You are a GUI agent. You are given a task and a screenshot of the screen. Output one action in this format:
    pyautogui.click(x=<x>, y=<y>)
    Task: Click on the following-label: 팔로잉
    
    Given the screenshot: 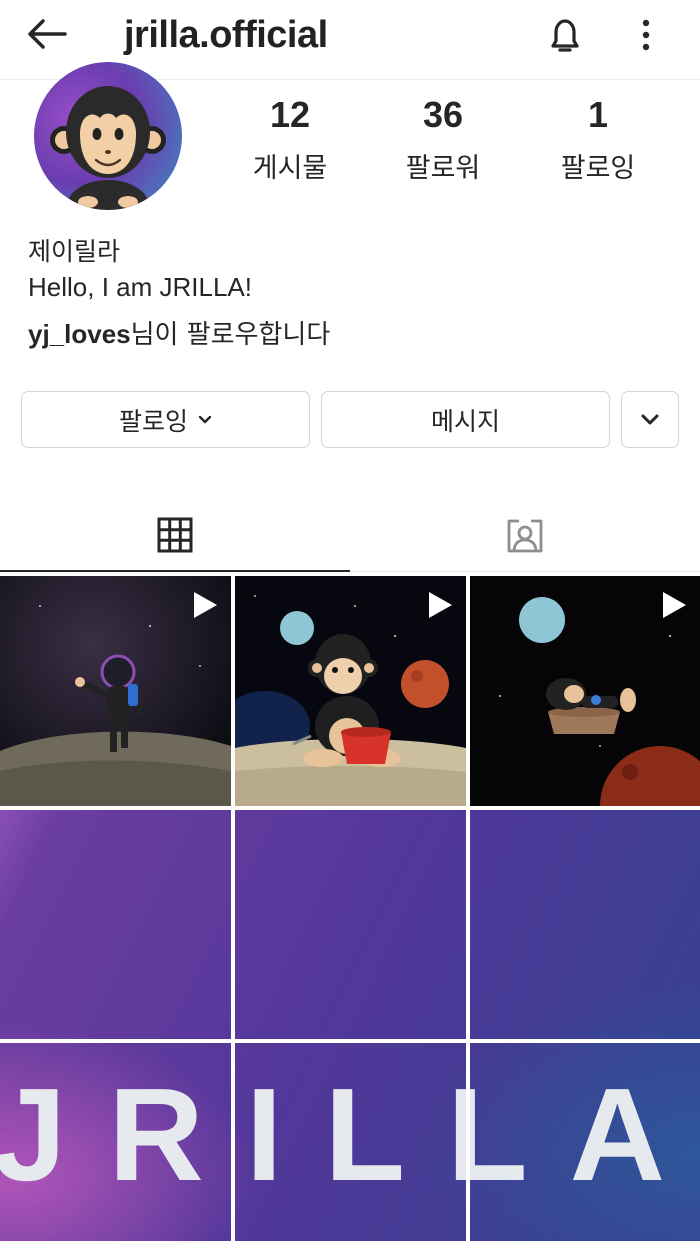 What is the action you would take?
    pyautogui.click(x=598, y=168)
    